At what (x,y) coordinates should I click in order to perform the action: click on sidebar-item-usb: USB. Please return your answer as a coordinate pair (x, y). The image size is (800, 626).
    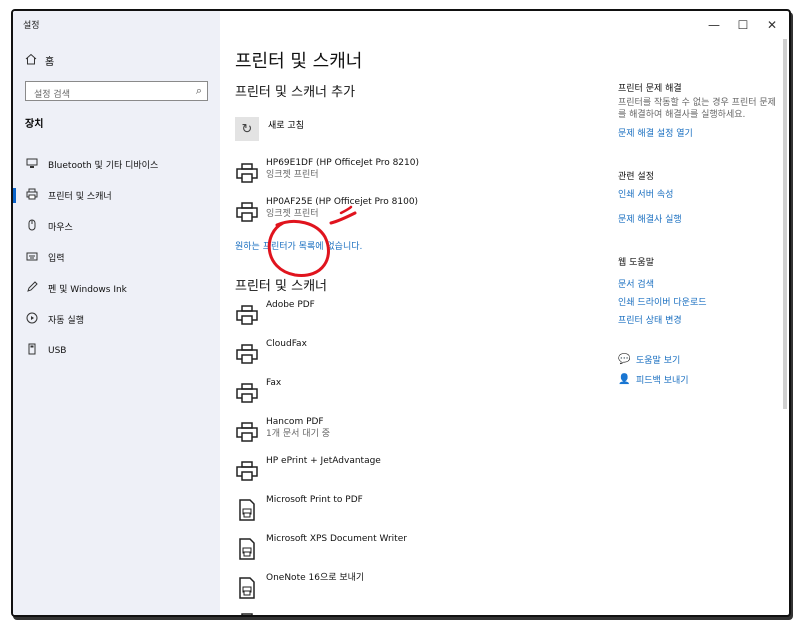
    Looking at the image, I should click on (116, 350).